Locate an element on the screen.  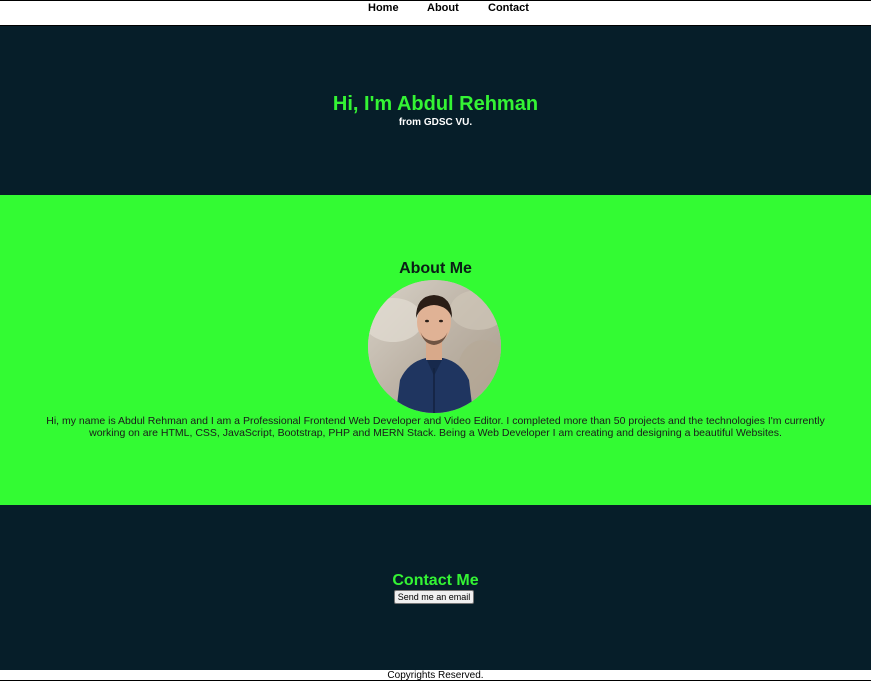
footer-copyright: Copyrights Reserved. is located at coordinates (435, 675).